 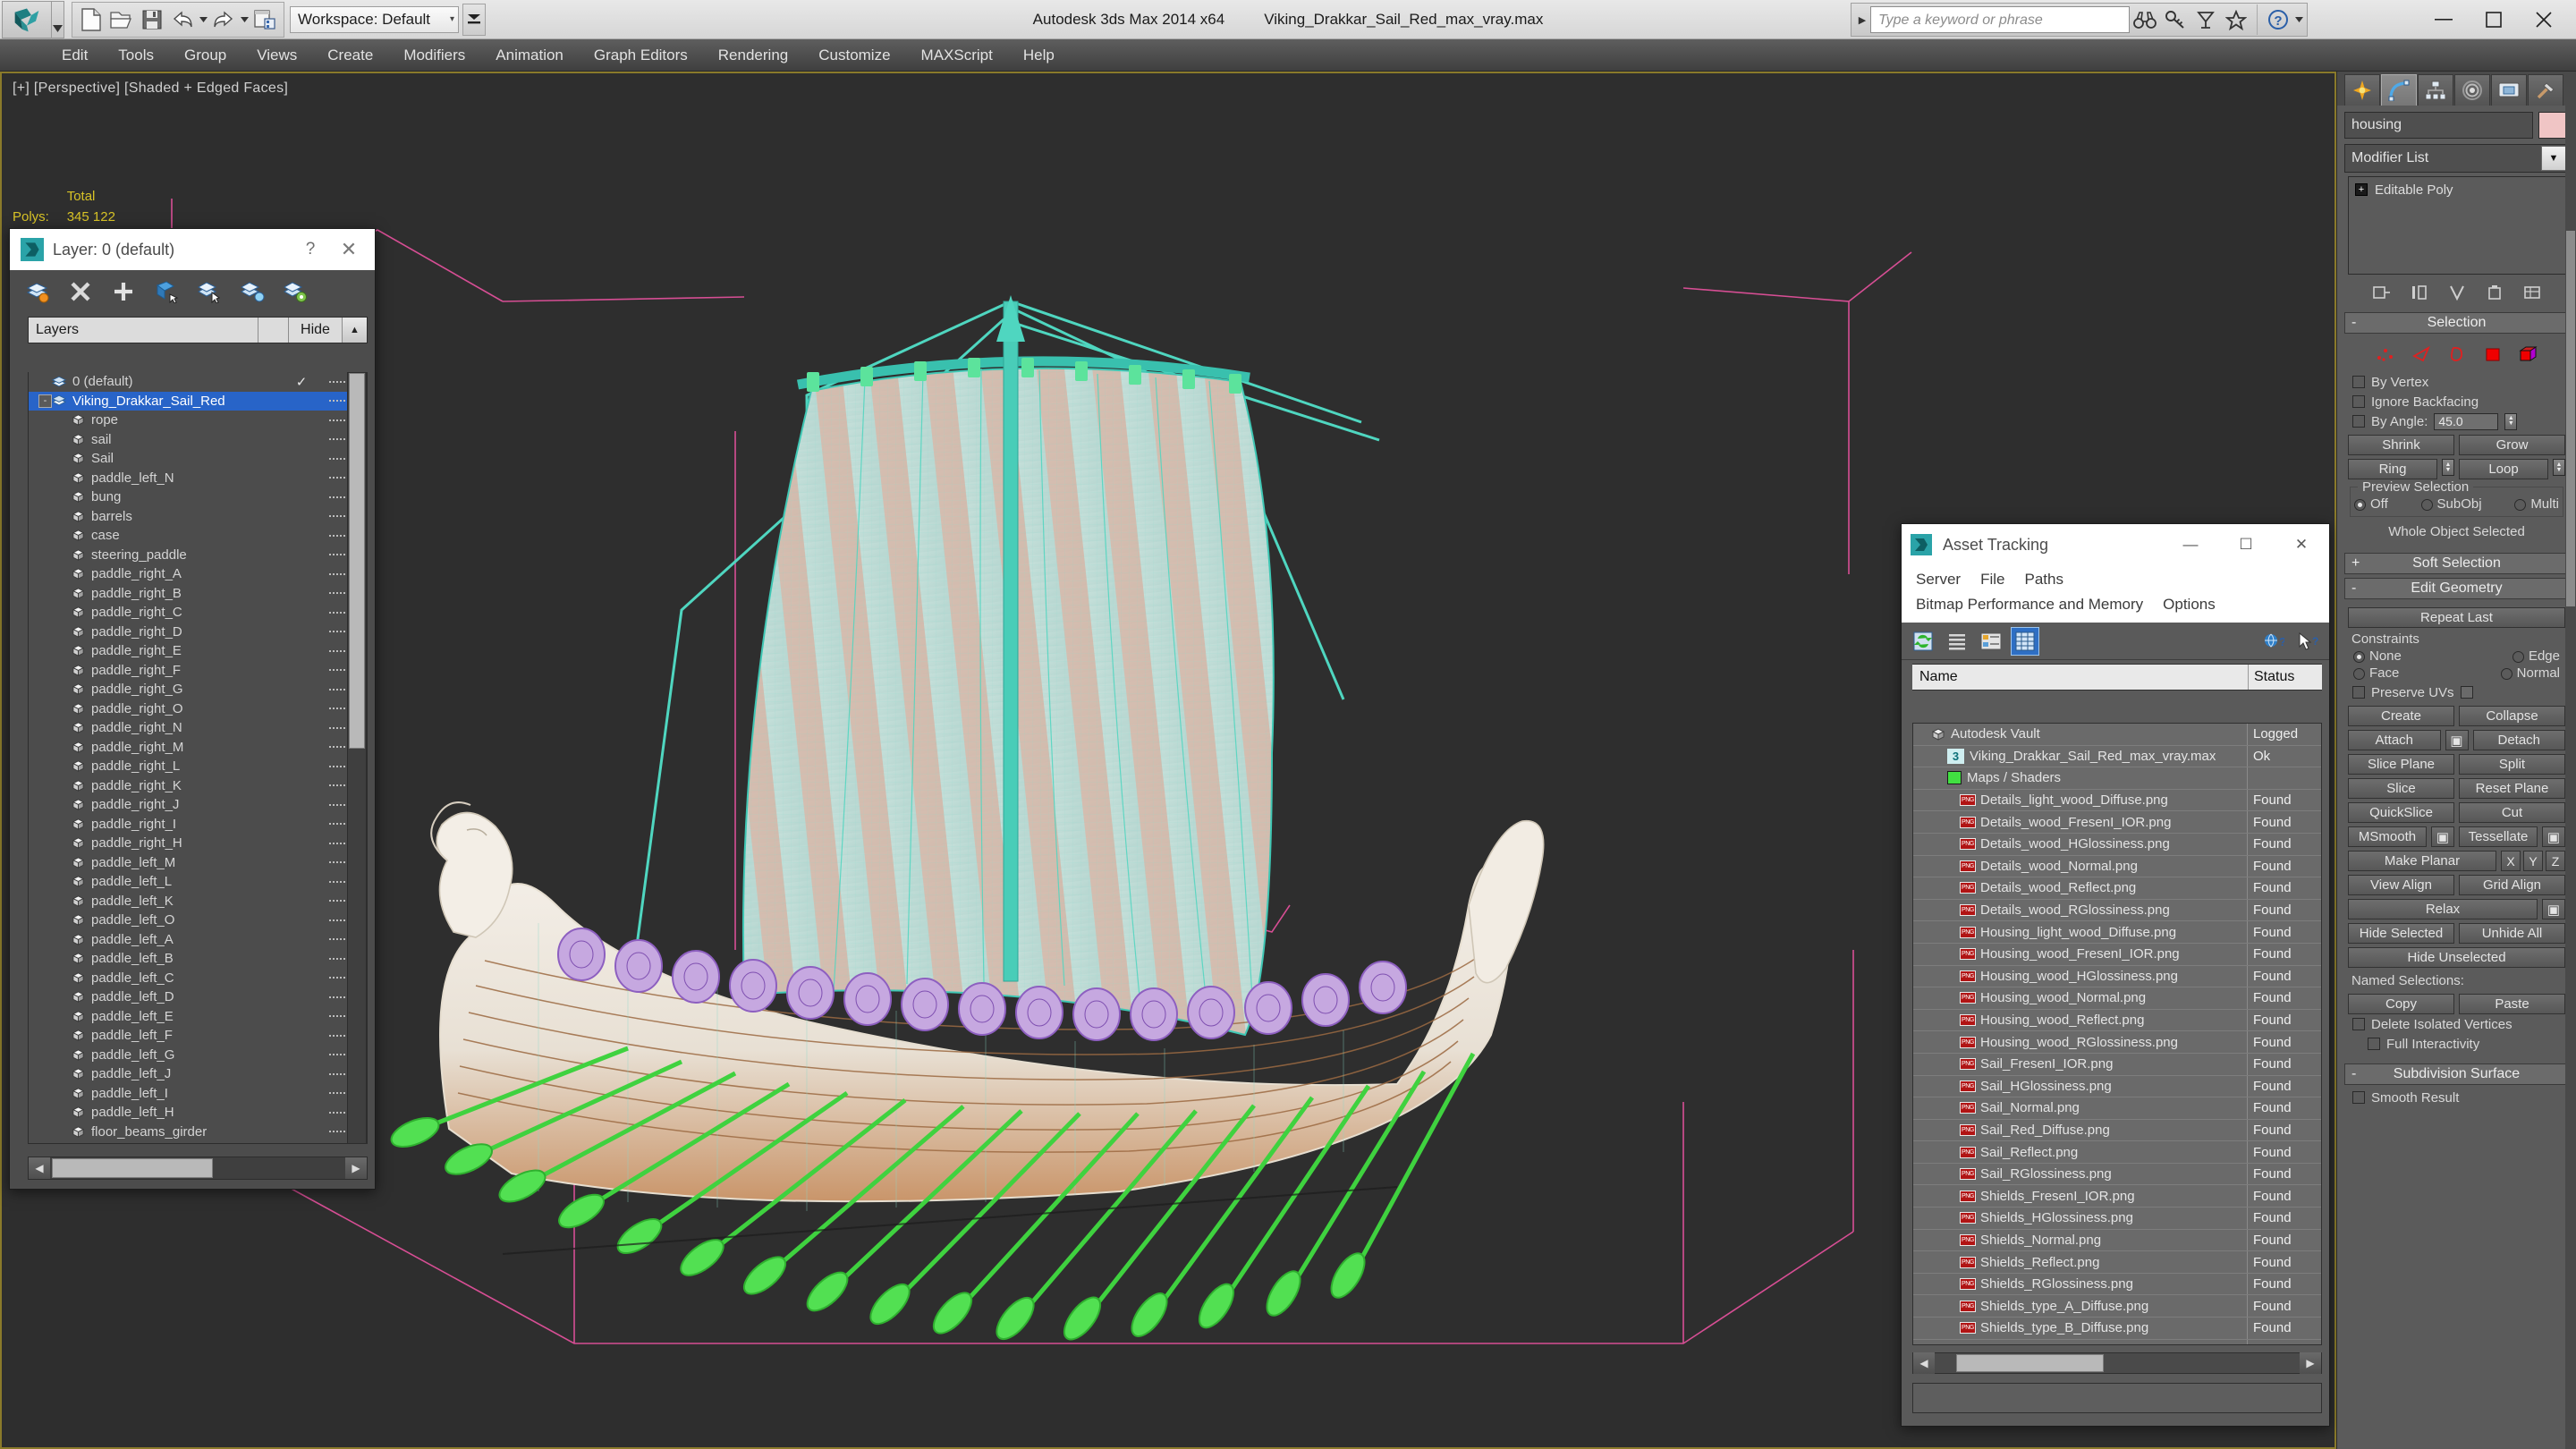 What do you see at coordinates (2494, 19) in the screenshot?
I see `maximize-button` at bounding box center [2494, 19].